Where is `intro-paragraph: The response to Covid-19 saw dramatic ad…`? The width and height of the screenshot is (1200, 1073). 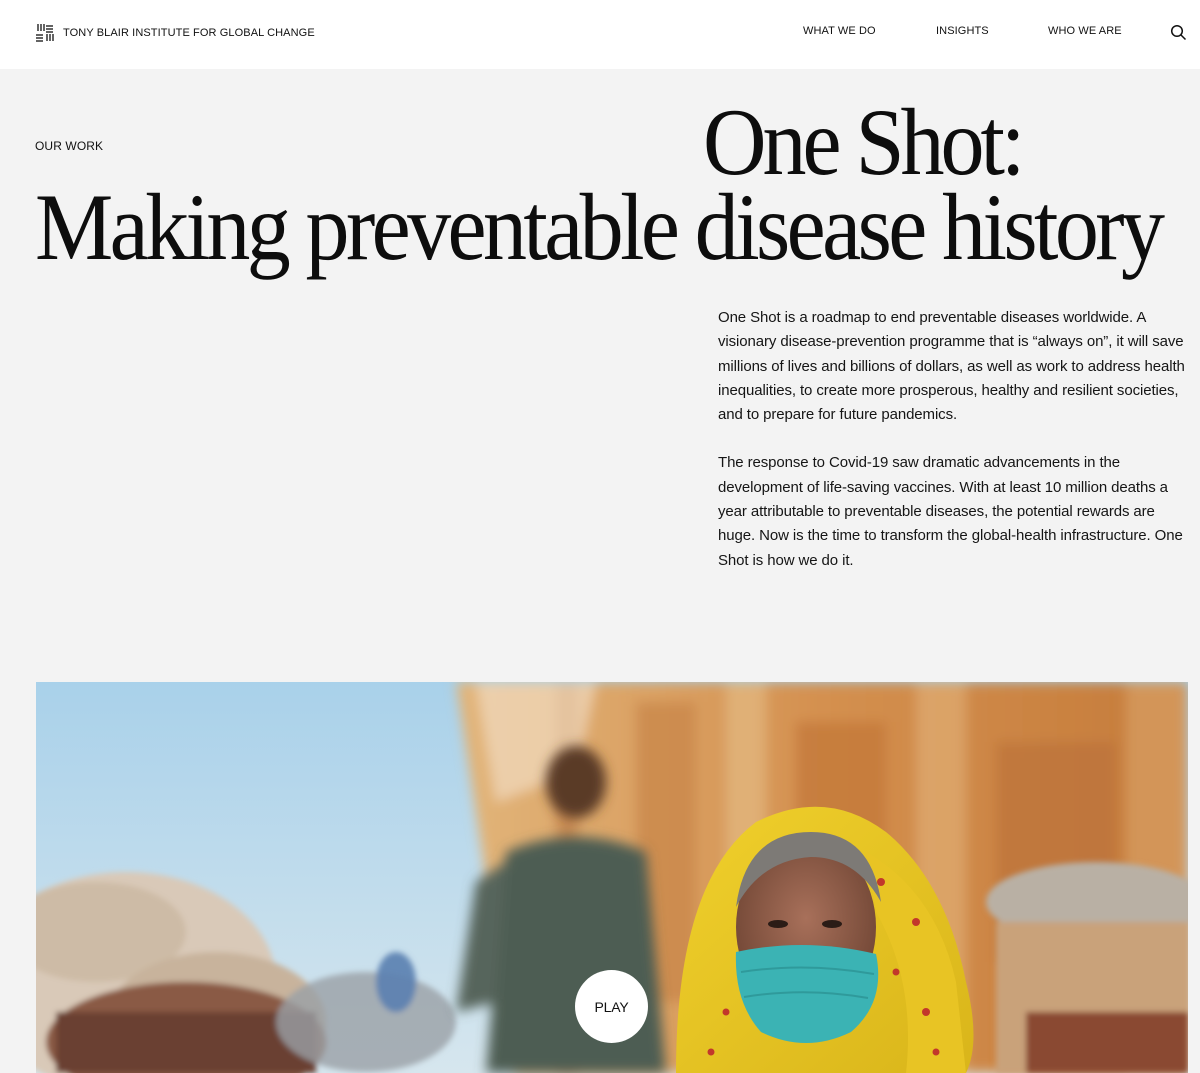
intro-paragraph: The response to Covid-19 saw dramatic ad… is located at coordinates (950, 511).